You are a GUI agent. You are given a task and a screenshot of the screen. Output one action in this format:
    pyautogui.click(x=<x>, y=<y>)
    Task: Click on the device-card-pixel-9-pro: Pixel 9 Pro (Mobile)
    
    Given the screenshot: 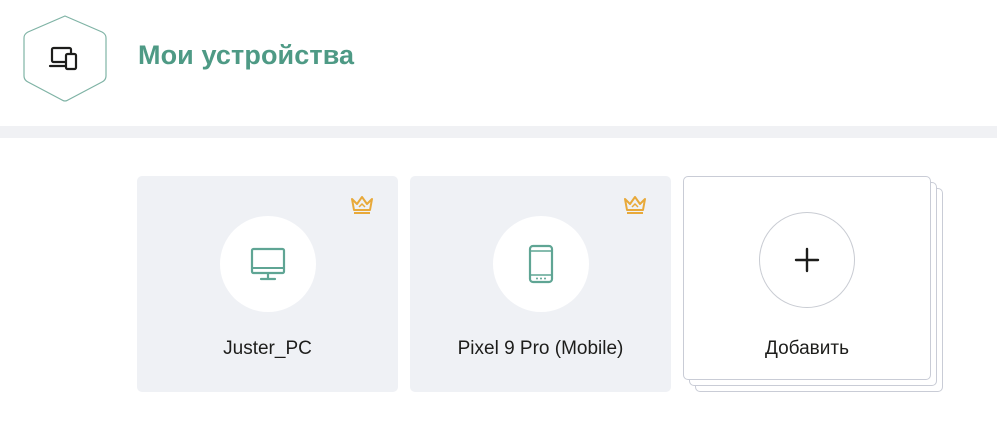 What is the action you would take?
    pyautogui.click(x=540, y=284)
    